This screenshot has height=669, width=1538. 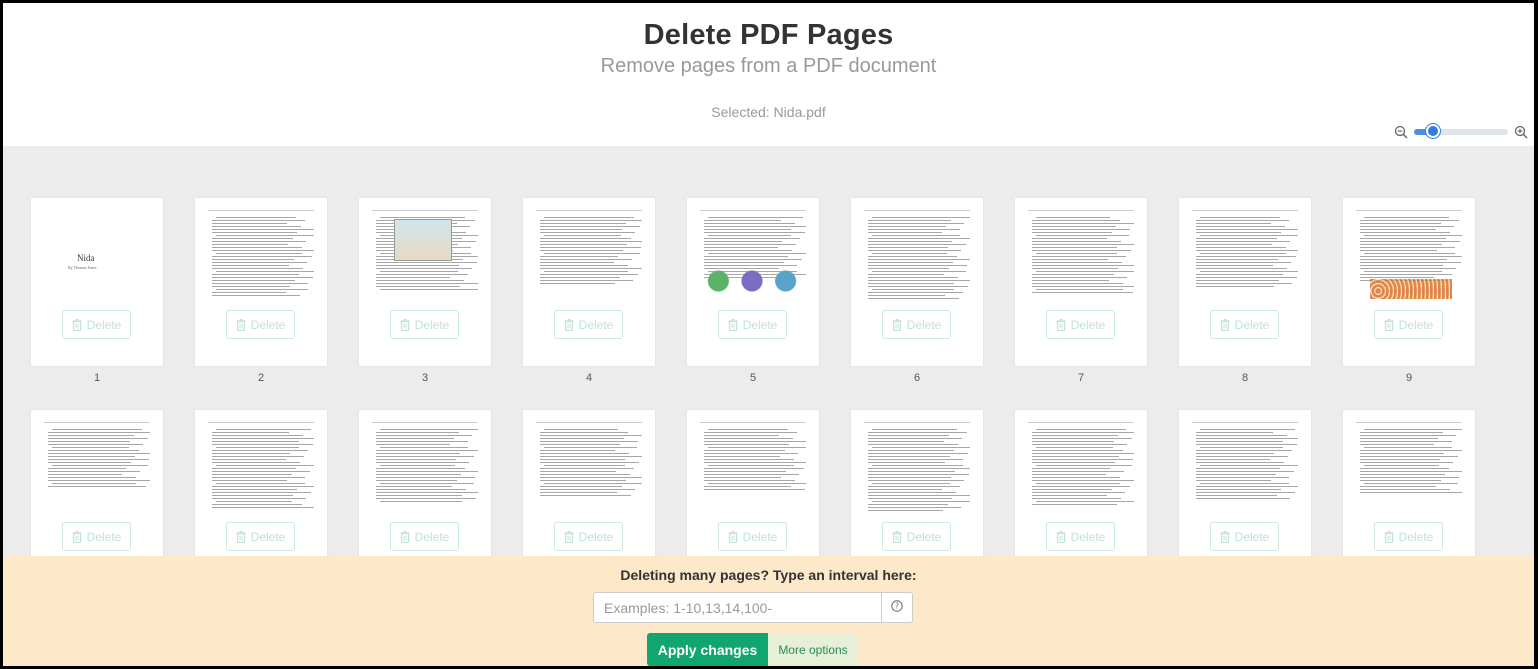 I want to click on page-number: 8, so click(x=1245, y=378).